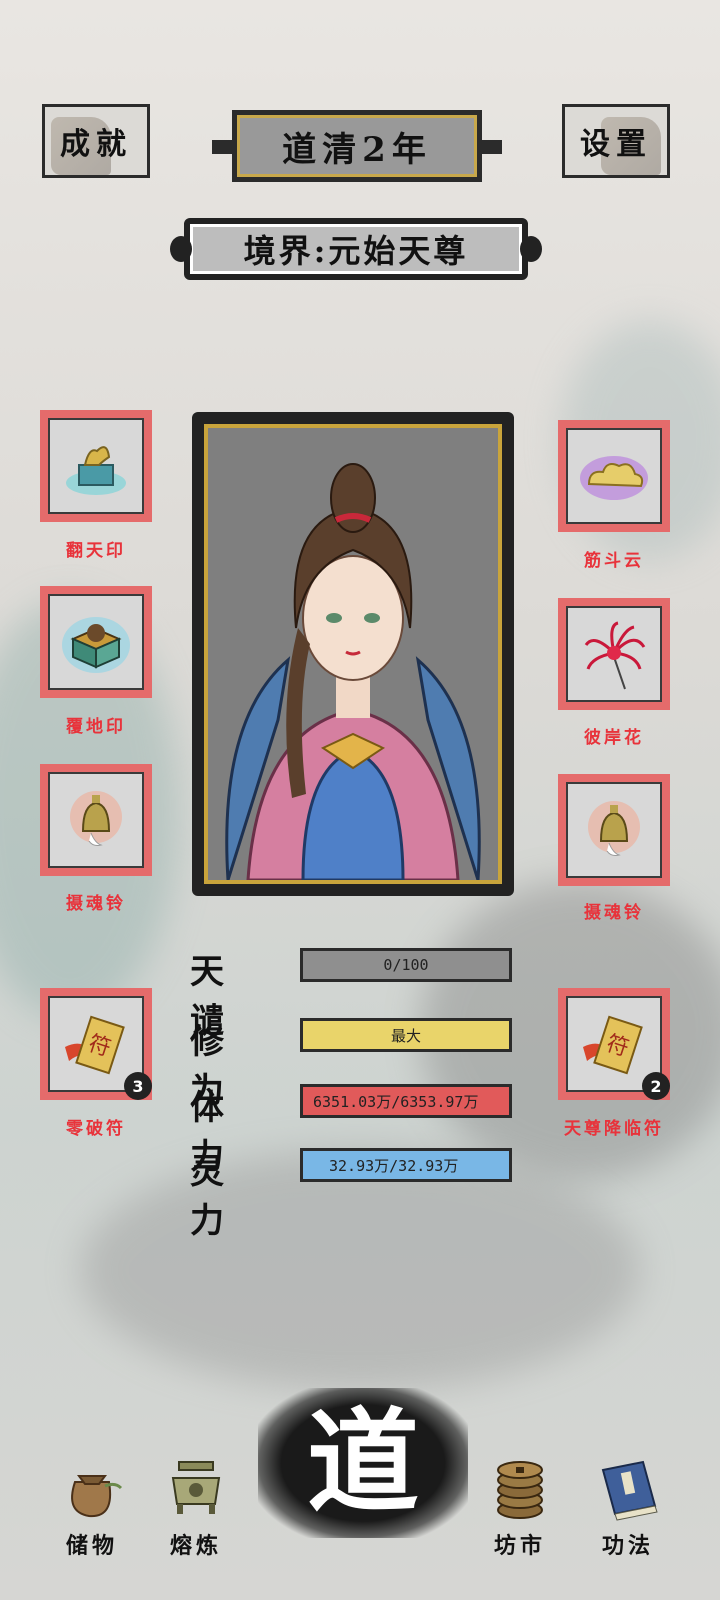  I want to click on settings-label: 设置, so click(616, 144).